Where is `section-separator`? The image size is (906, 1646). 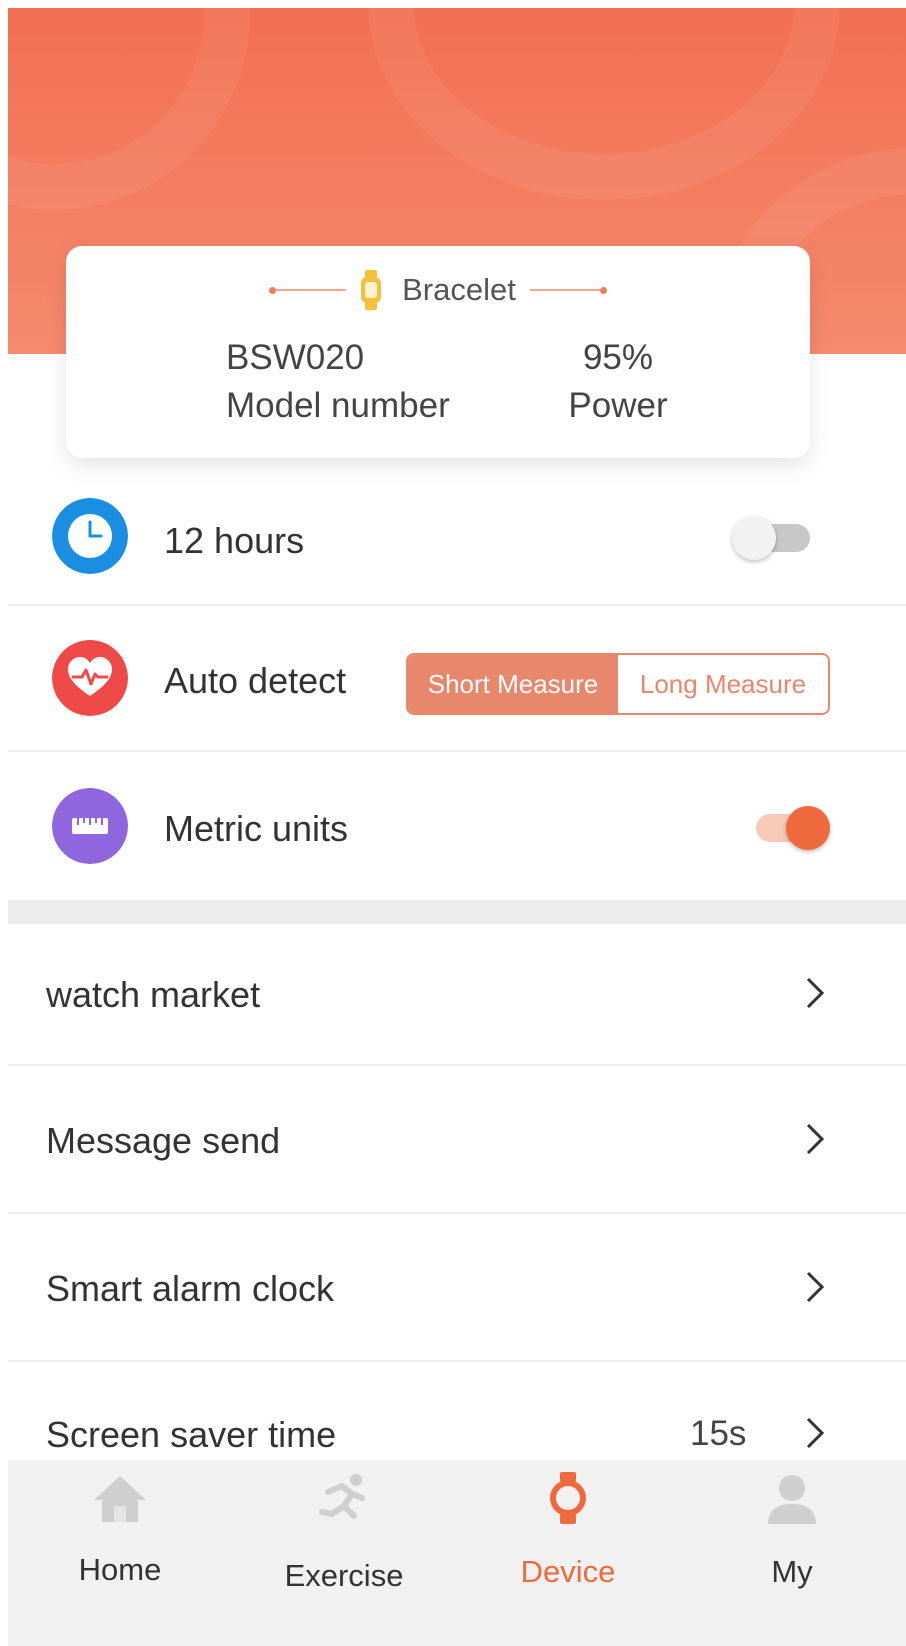
section-separator is located at coordinates (457, 912).